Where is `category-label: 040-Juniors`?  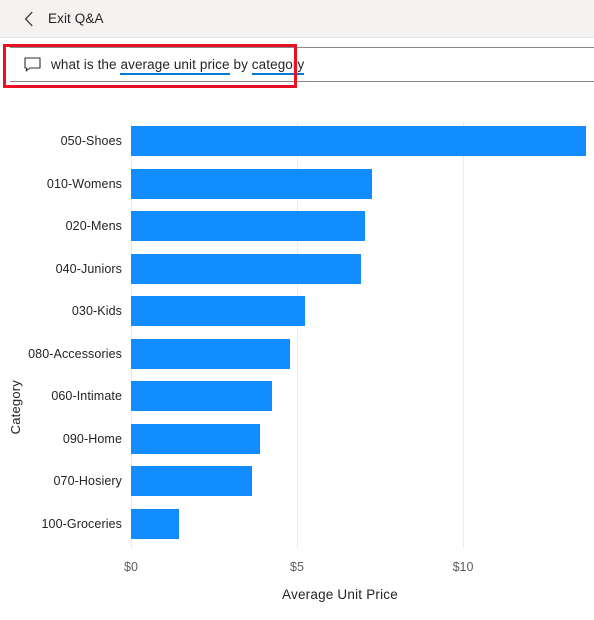 category-label: 040-Juniors is located at coordinates (88, 268).